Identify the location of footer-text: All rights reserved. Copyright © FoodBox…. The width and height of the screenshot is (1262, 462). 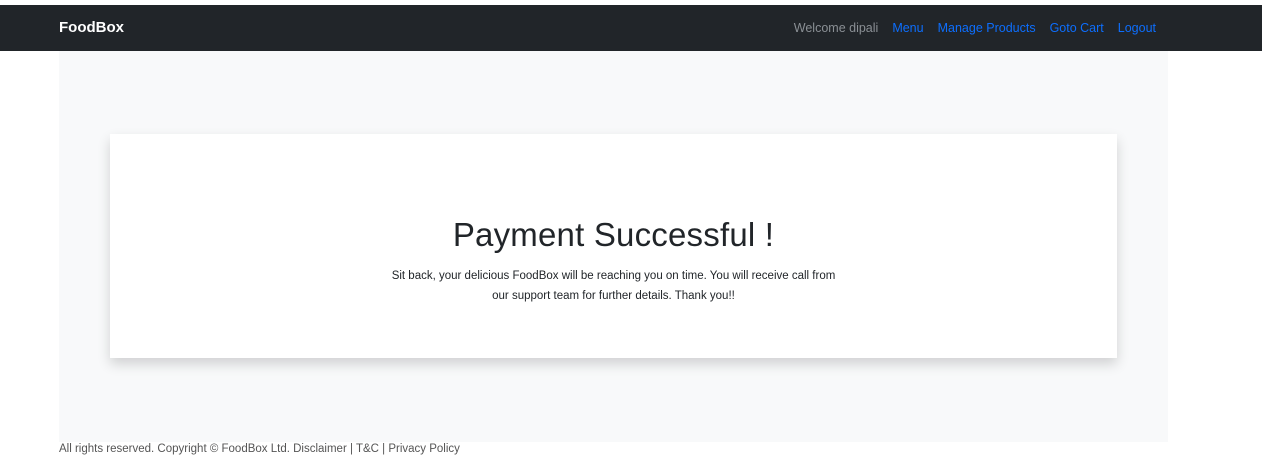
(259, 449).